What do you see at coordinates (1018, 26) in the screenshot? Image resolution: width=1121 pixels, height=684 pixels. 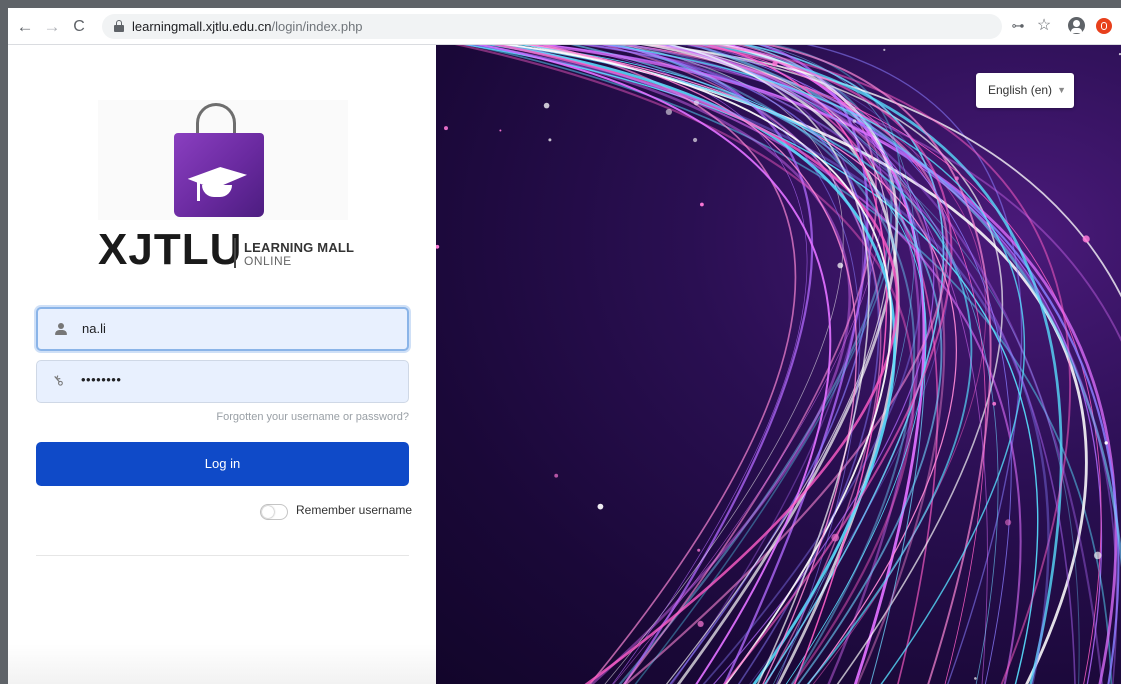 I see `password-key-icon: ⊶` at bounding box center [1018, 26].